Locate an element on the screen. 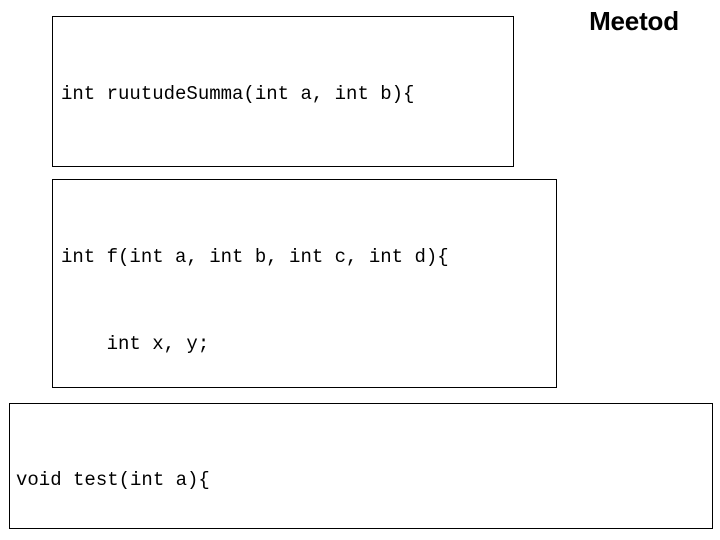  page-title: Meetod is located at coordinates (634, 21).